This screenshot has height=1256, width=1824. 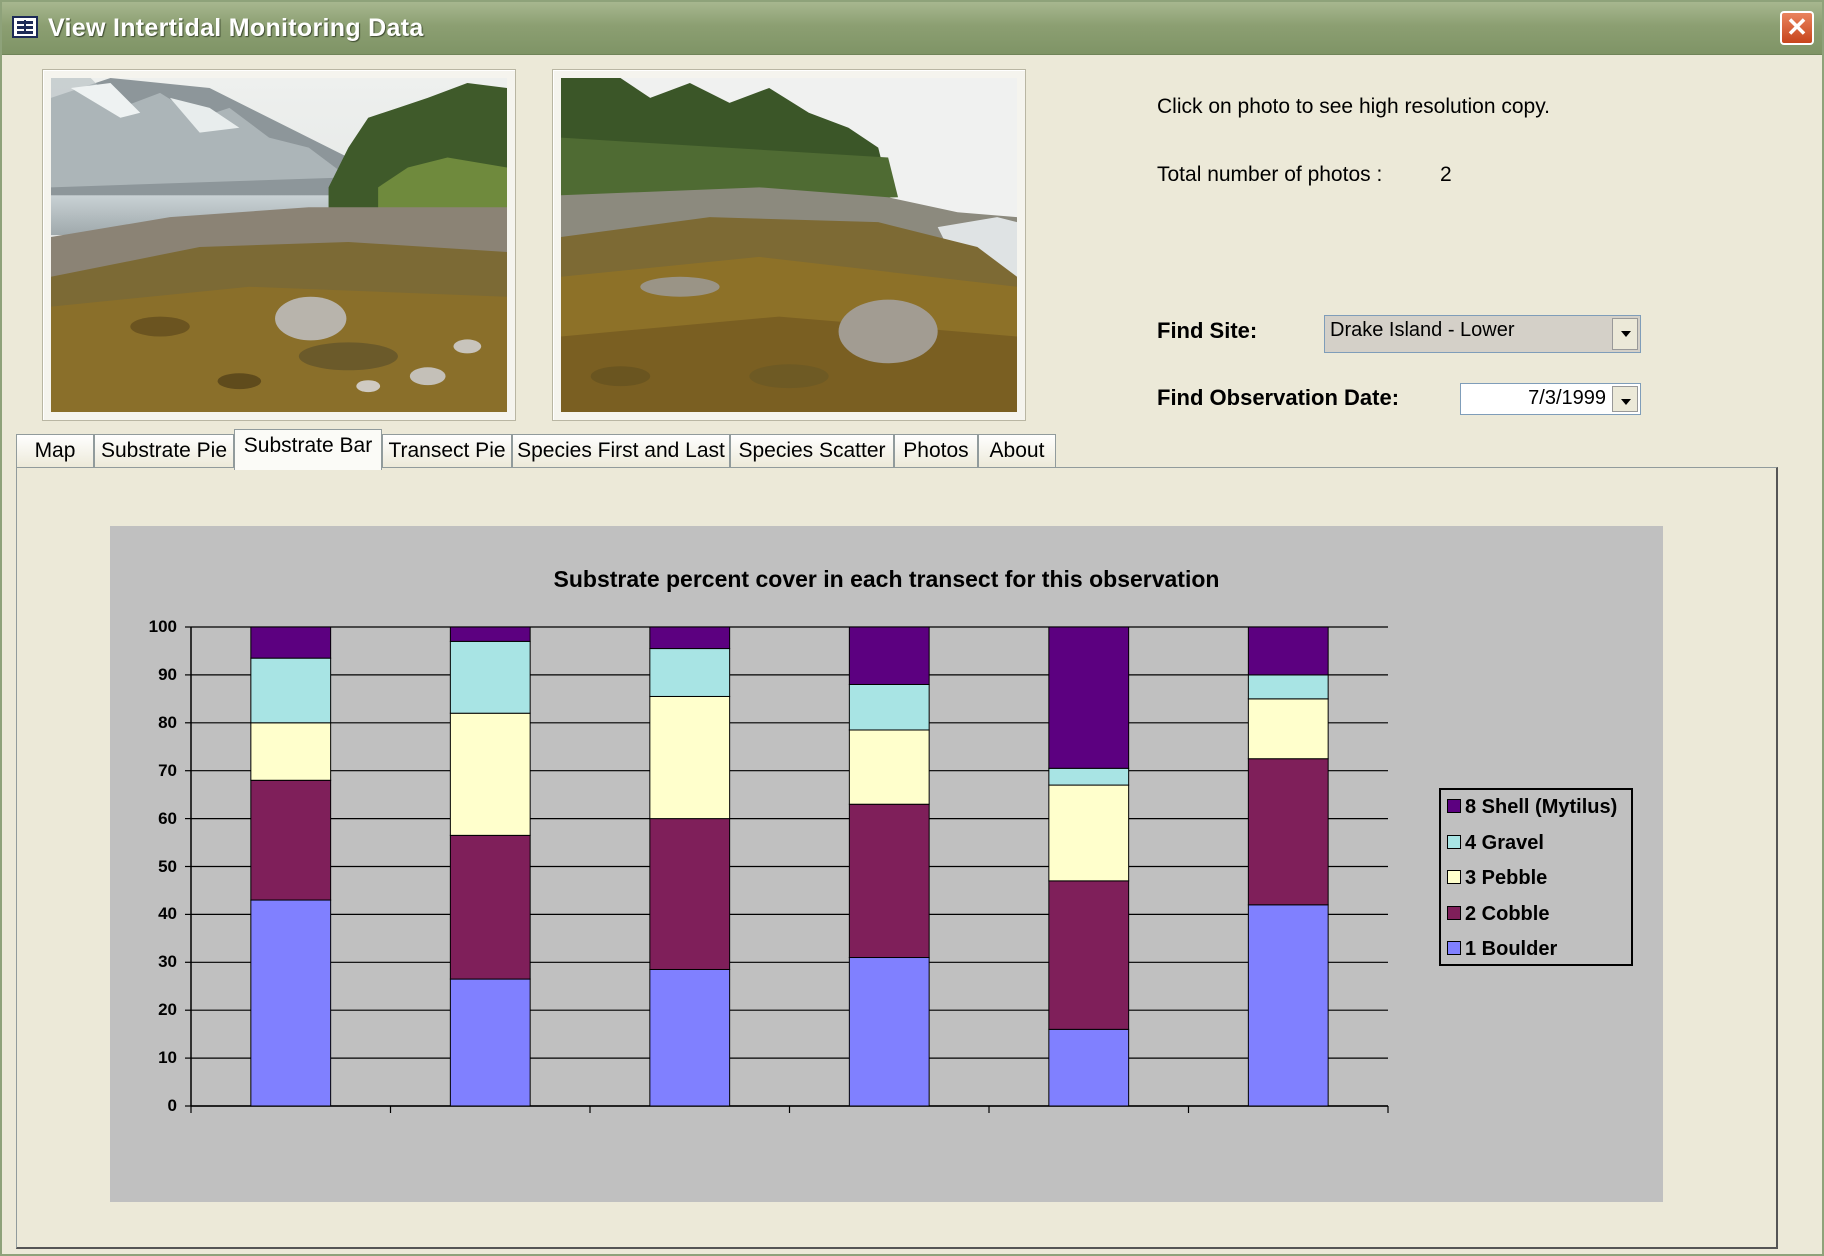 What do you see at coordinates (447, 451) in the screenshot?
I see `tab-transect-pie: Transect Pie` at bounding box center [447, 451].